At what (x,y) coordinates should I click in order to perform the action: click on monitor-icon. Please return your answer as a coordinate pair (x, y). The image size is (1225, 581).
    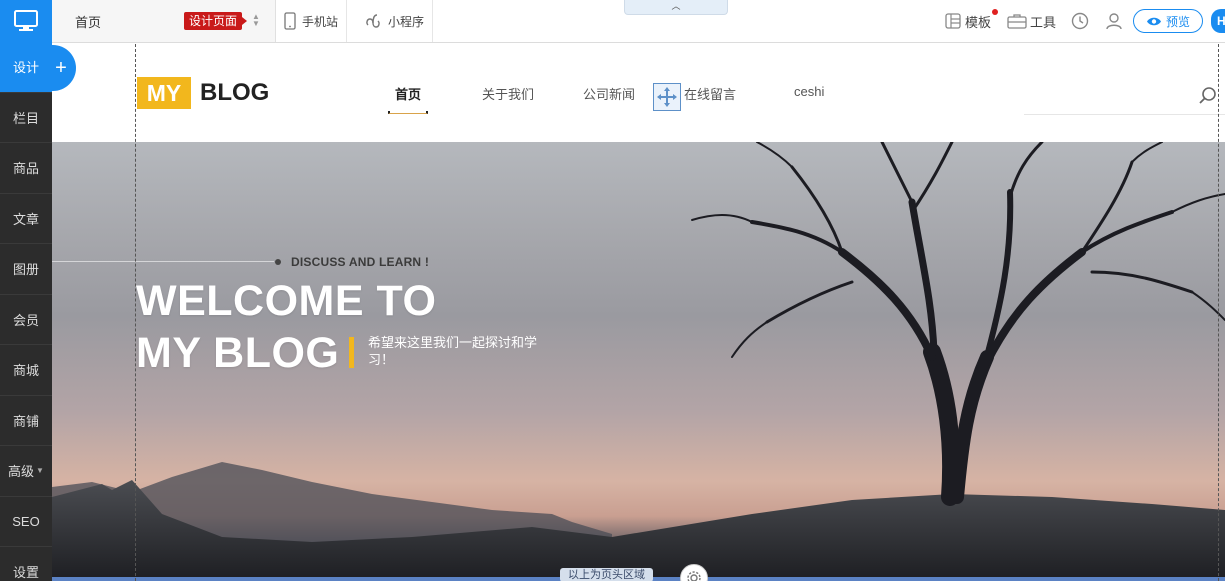
    Looking at the image, I should click on (26, 21).